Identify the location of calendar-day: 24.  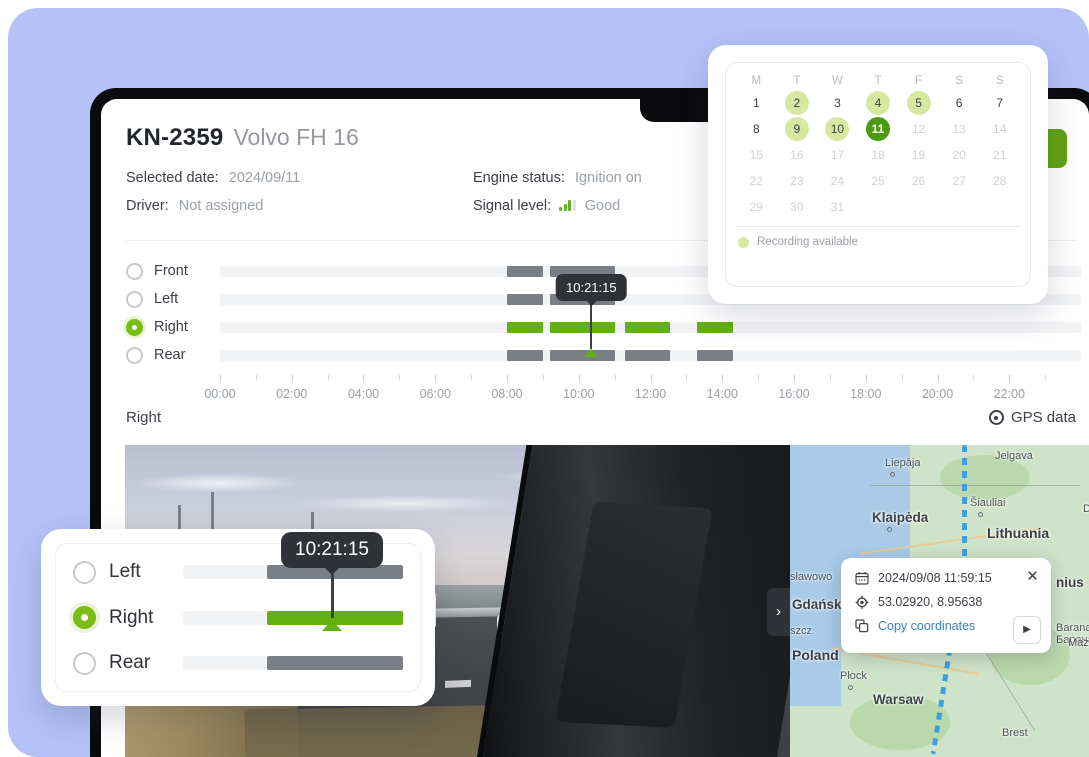
(837, 181).